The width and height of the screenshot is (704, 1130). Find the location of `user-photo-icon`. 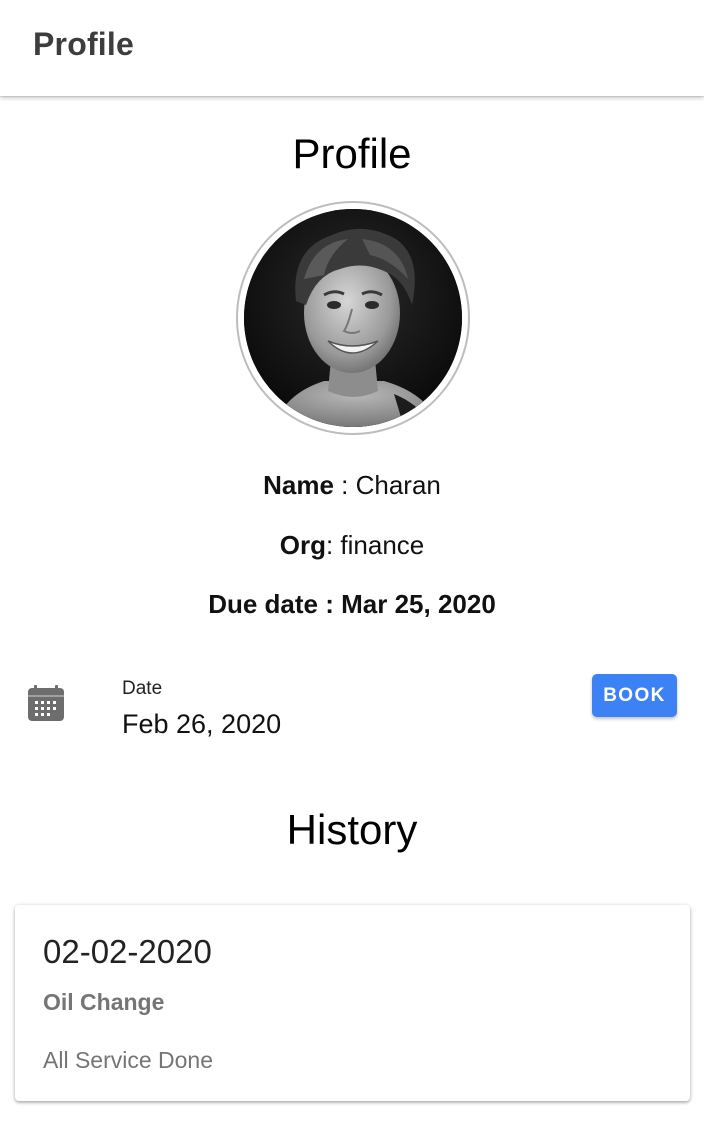

user-photo-icon is located at coordinates (353, 318).